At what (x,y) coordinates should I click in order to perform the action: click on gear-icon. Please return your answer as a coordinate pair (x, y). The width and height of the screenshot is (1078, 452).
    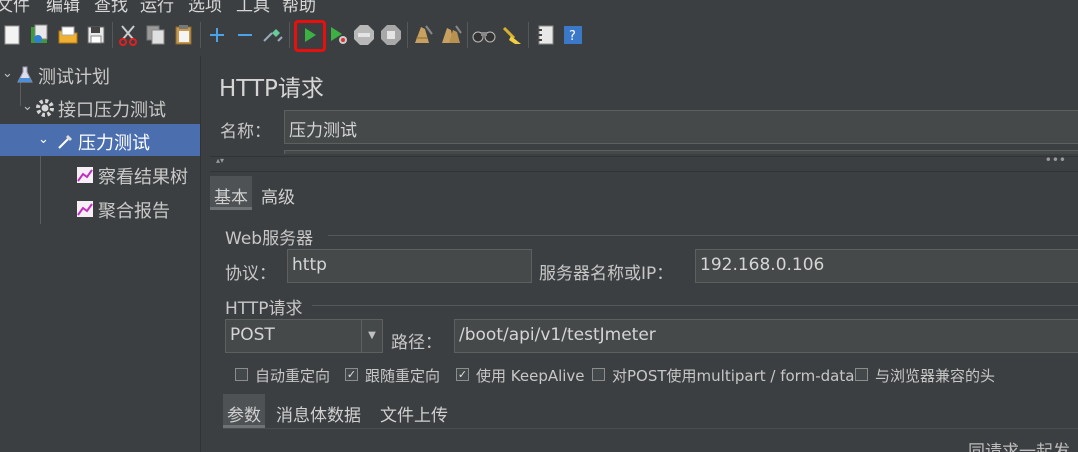
    Looking at the image, I should click on (45, 108).